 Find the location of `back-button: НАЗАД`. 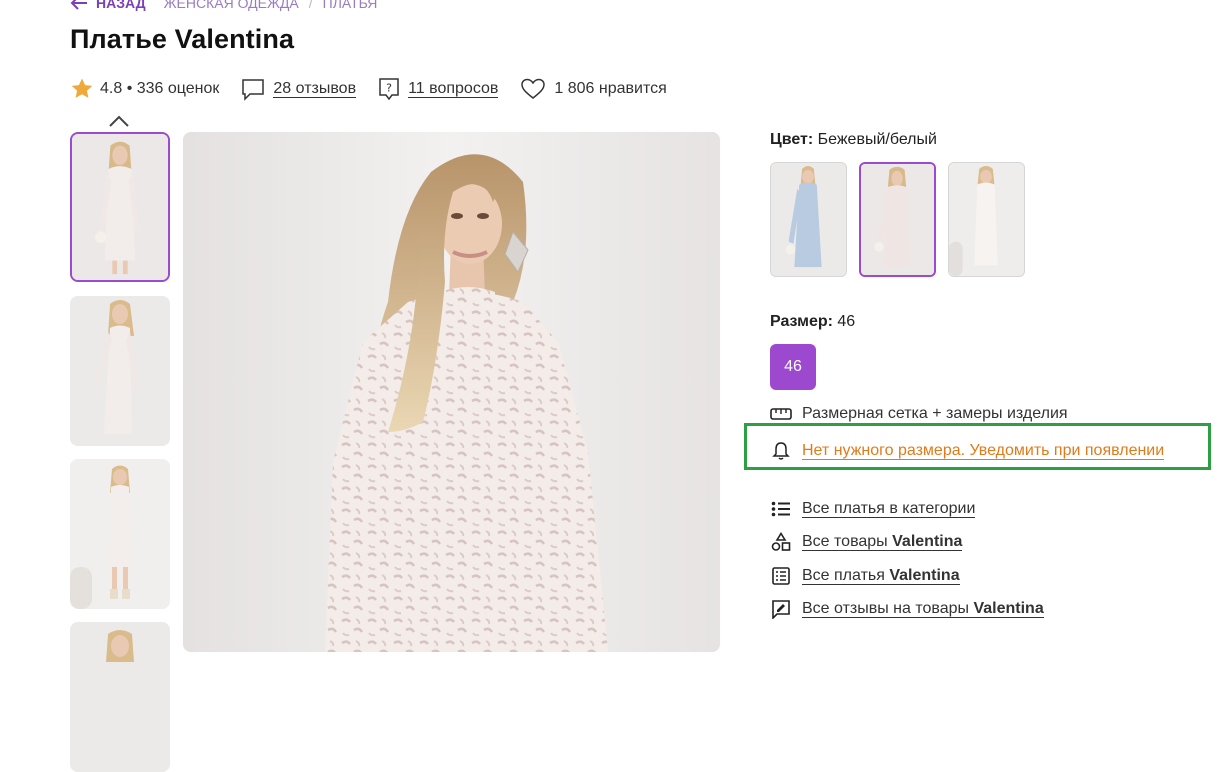

back-button: НАЗАД is located at coordinates (108, 5).